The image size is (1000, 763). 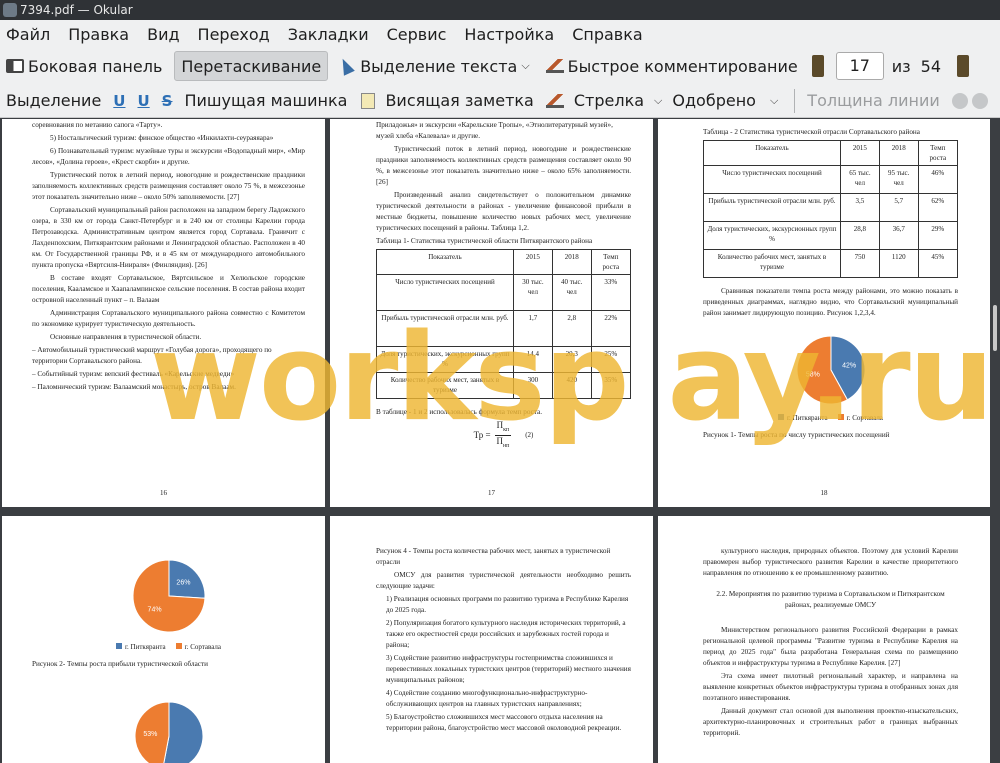 I want to click on table-cell: 29%, so click(x=938, y=235).